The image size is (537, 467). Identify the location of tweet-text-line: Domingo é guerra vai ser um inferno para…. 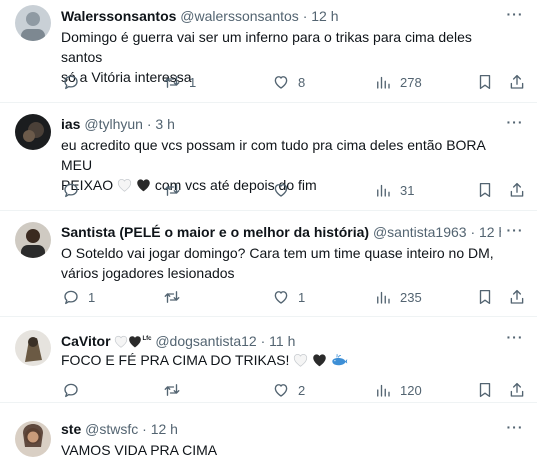
(266, 47).